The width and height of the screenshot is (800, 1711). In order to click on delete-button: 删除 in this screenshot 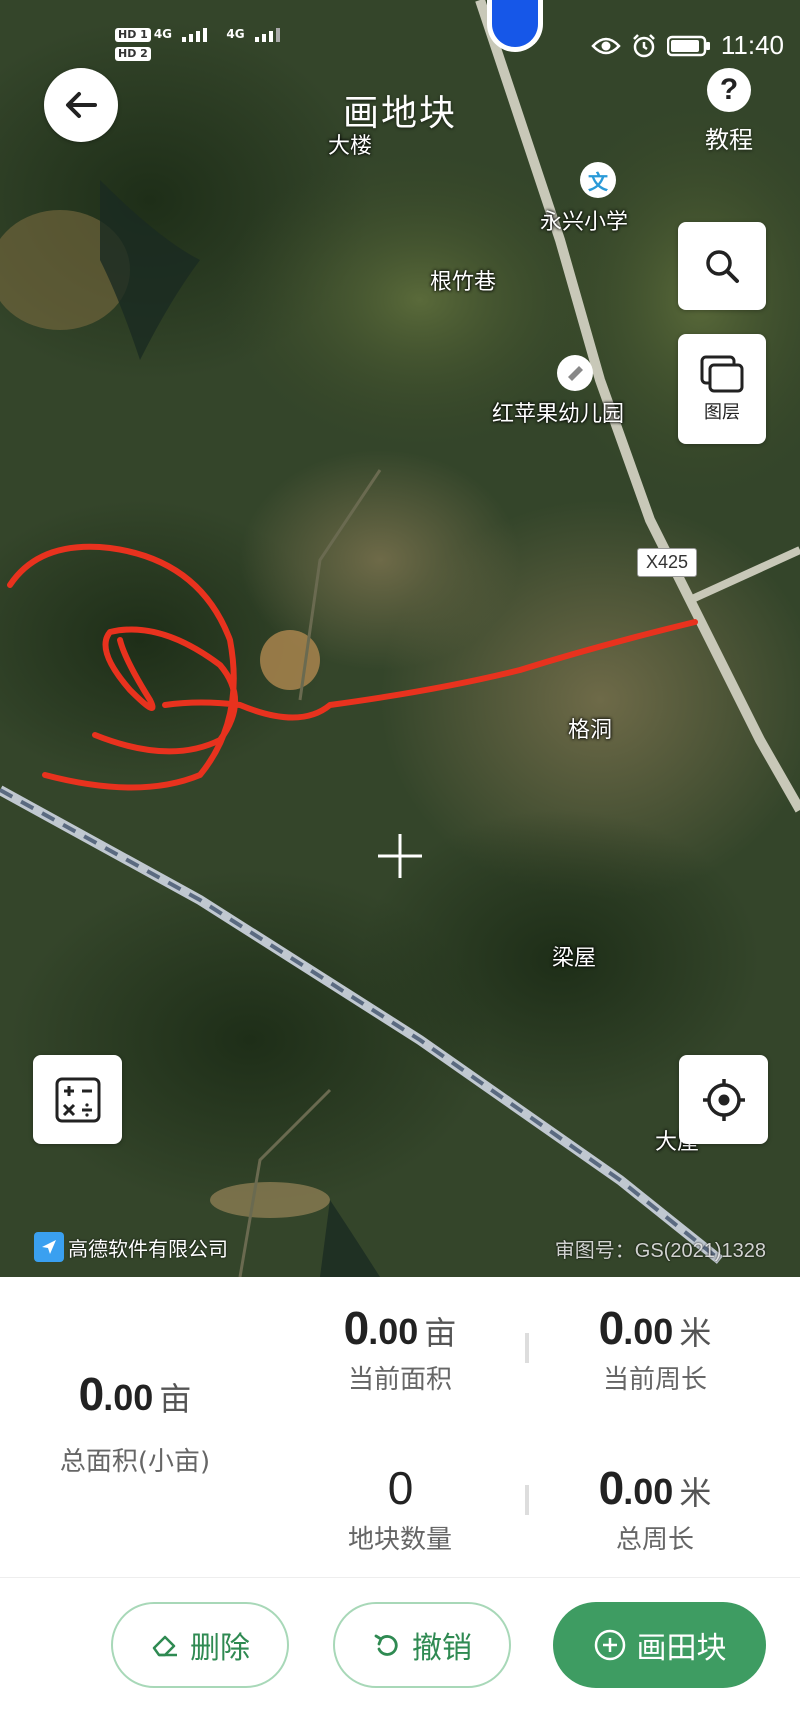, I will do `click(200, 1645)`.